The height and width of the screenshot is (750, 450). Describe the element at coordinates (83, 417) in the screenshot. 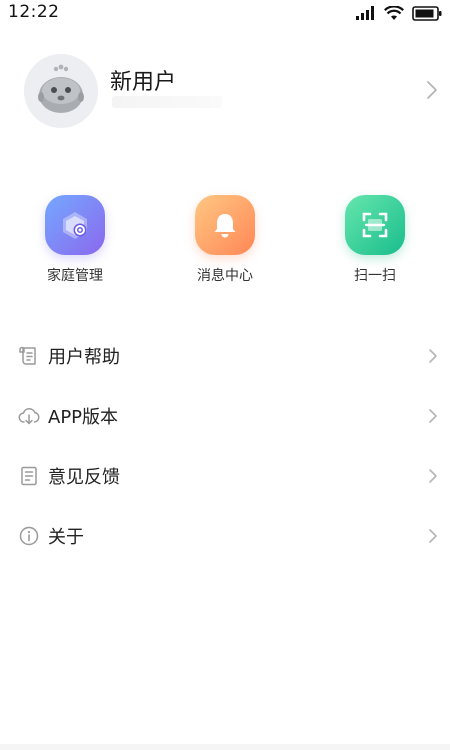

I see `menu-item-label: APP版本` at that location.